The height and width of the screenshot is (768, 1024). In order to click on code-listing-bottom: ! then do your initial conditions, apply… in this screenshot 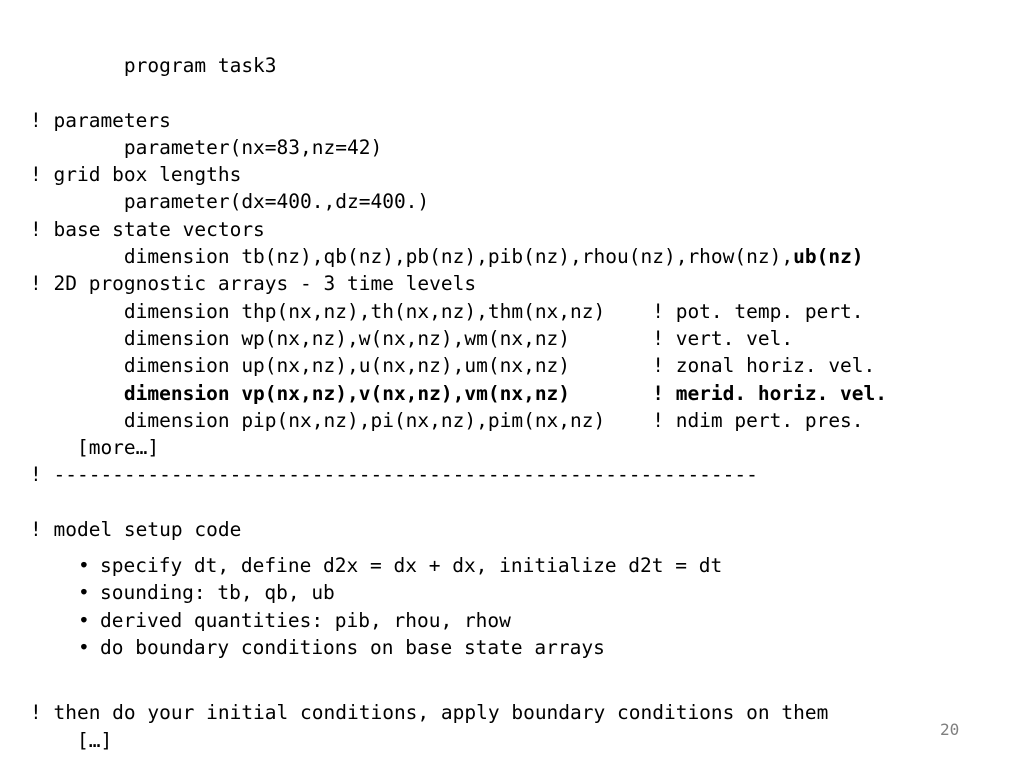, I will do `click(520, 713)`.